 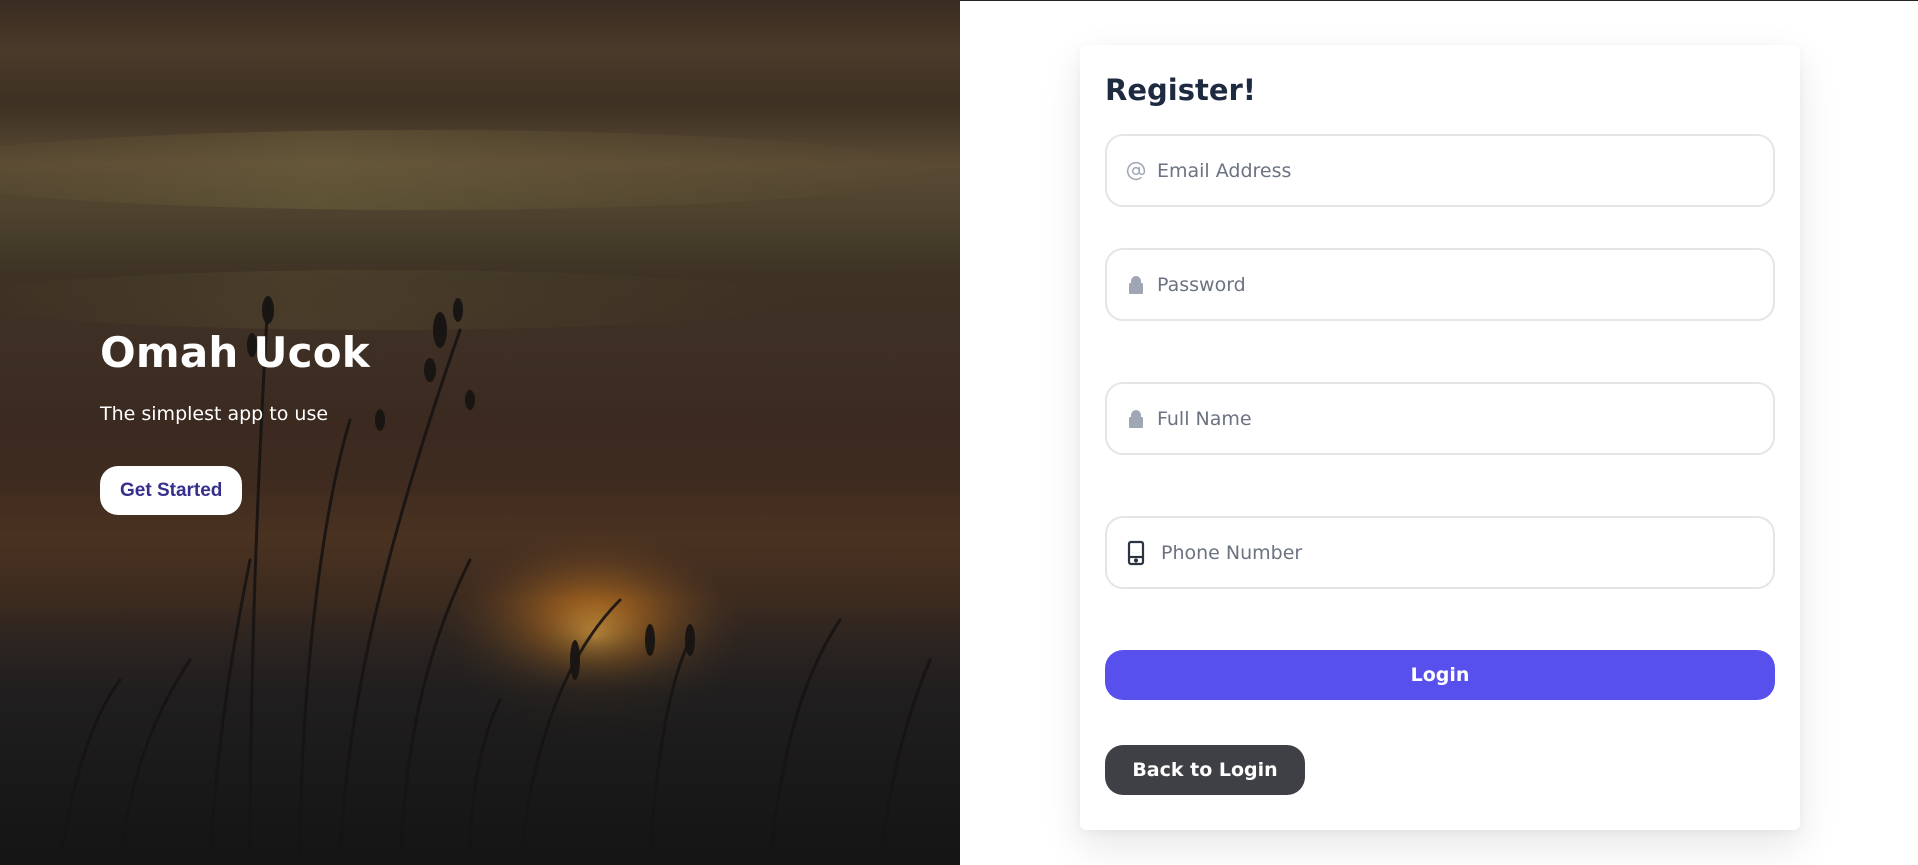 I want to click on password-field, so click(x=1440, y=284).